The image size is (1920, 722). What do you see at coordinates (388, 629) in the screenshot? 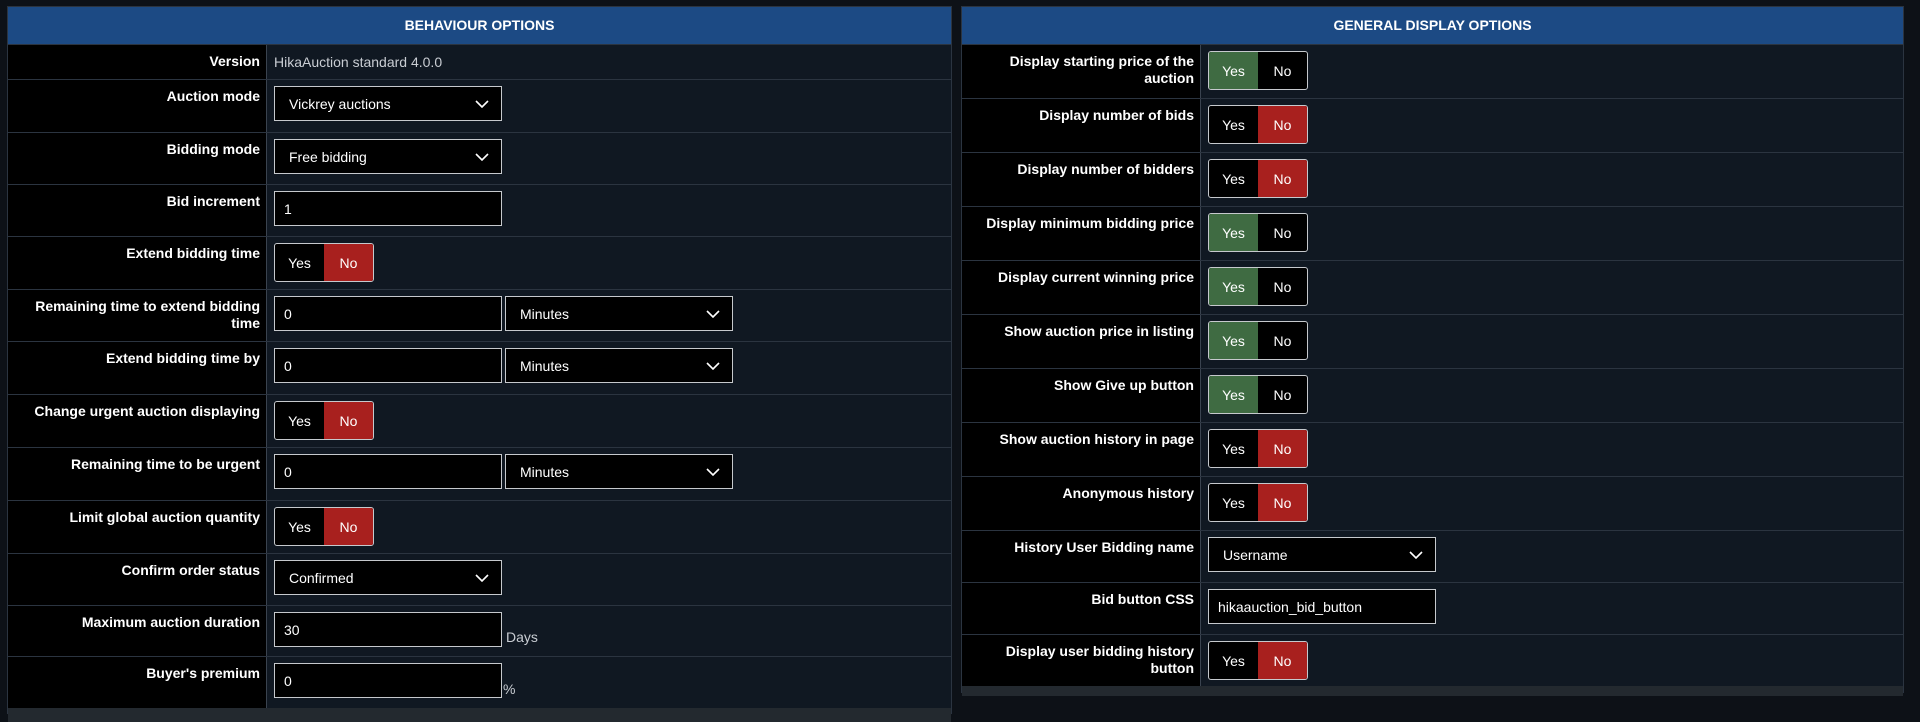
I see `max-duration-input` at bounding box center [388, 629].